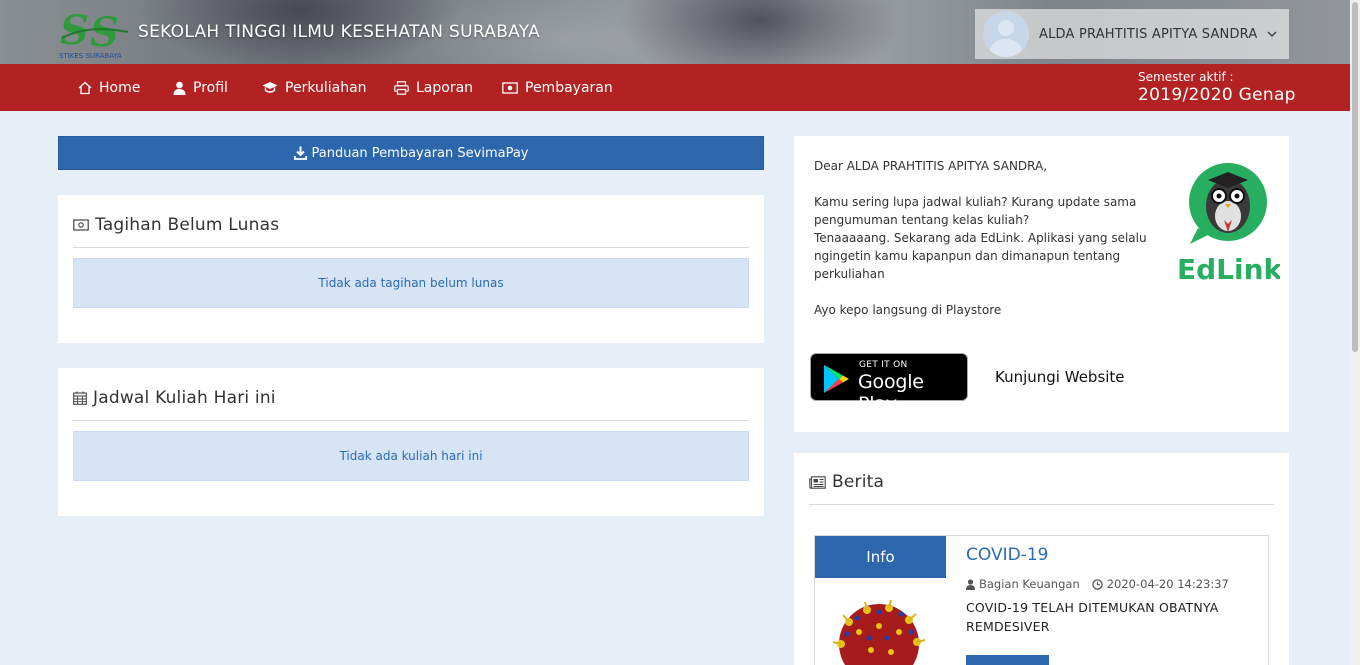 The width and height of the screenshot is (1360, 665). What do you see at coordinates (881, 623) in the screenshot?
I see `news-thumbnail-virus-image` at bounding box center [881, 623].